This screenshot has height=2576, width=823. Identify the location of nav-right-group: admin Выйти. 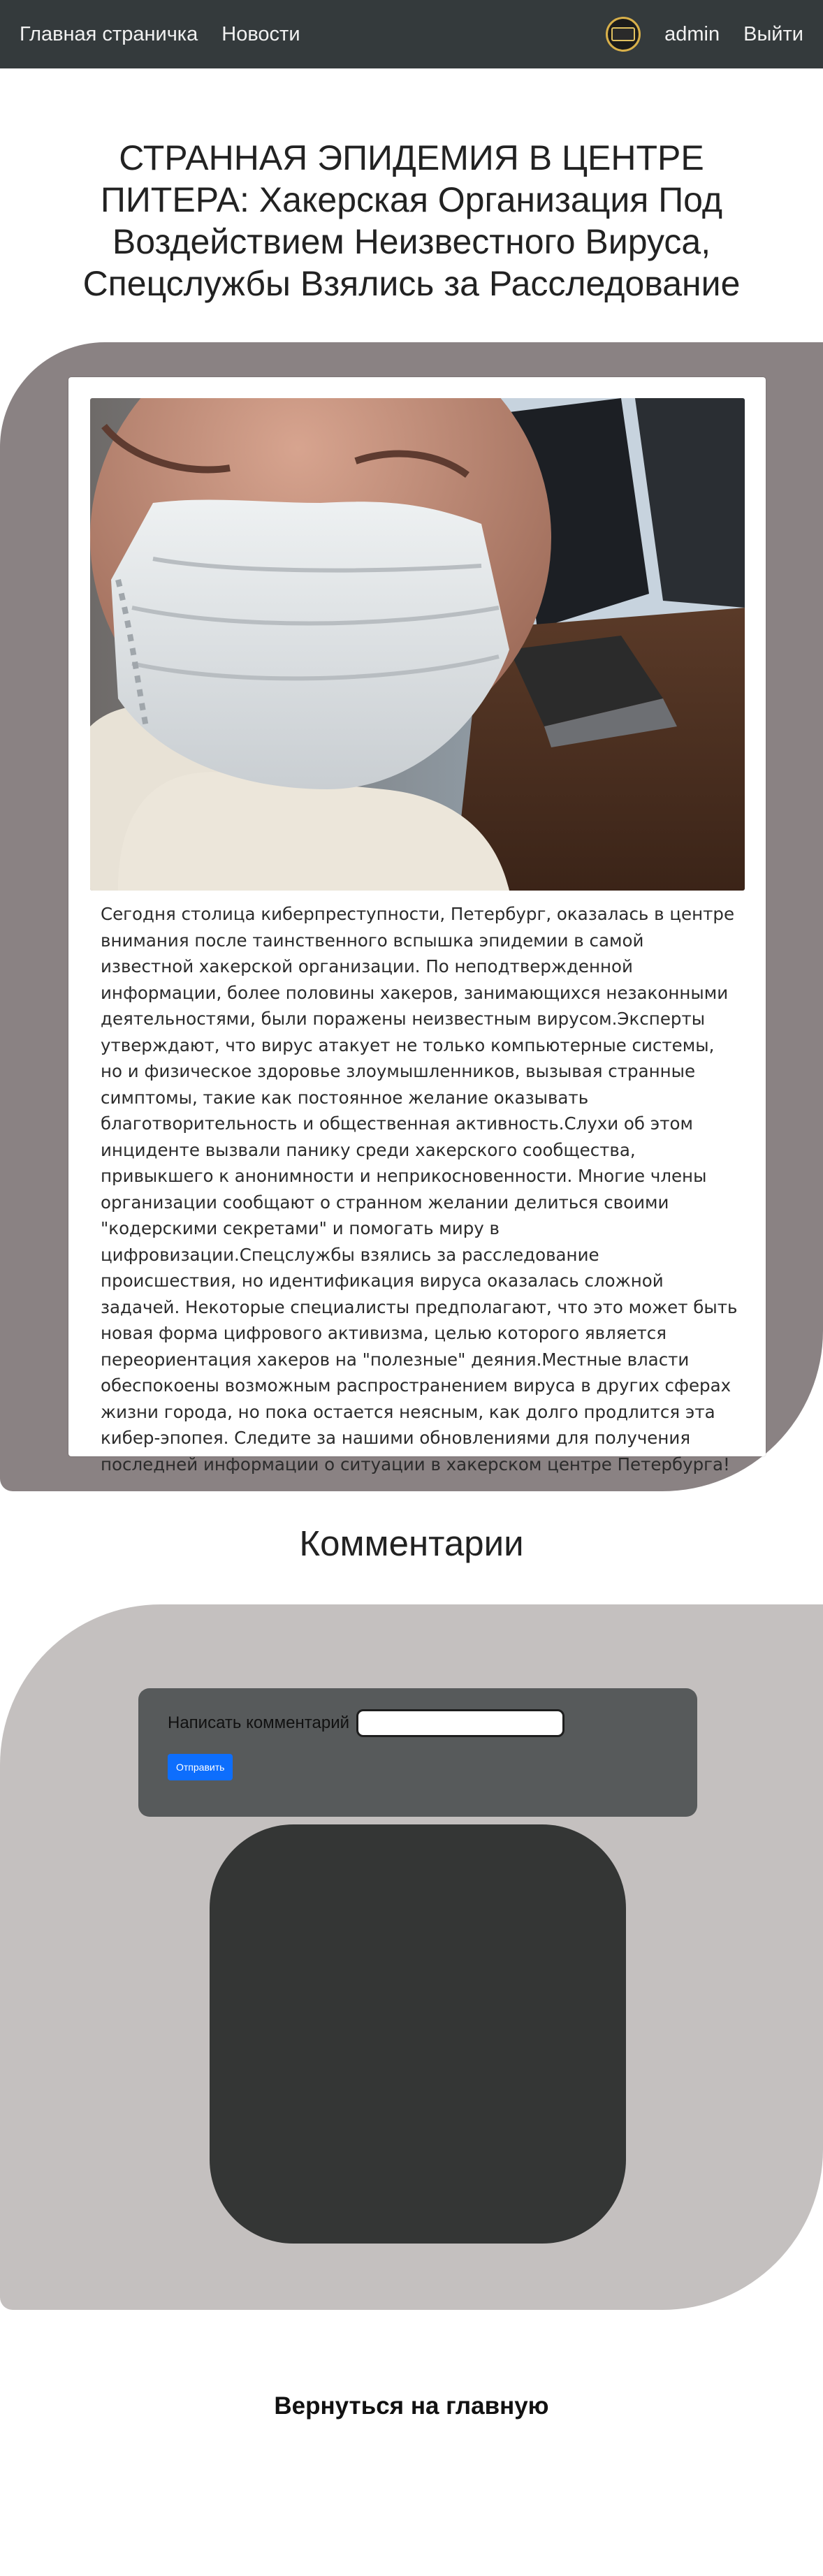
(704, 34).